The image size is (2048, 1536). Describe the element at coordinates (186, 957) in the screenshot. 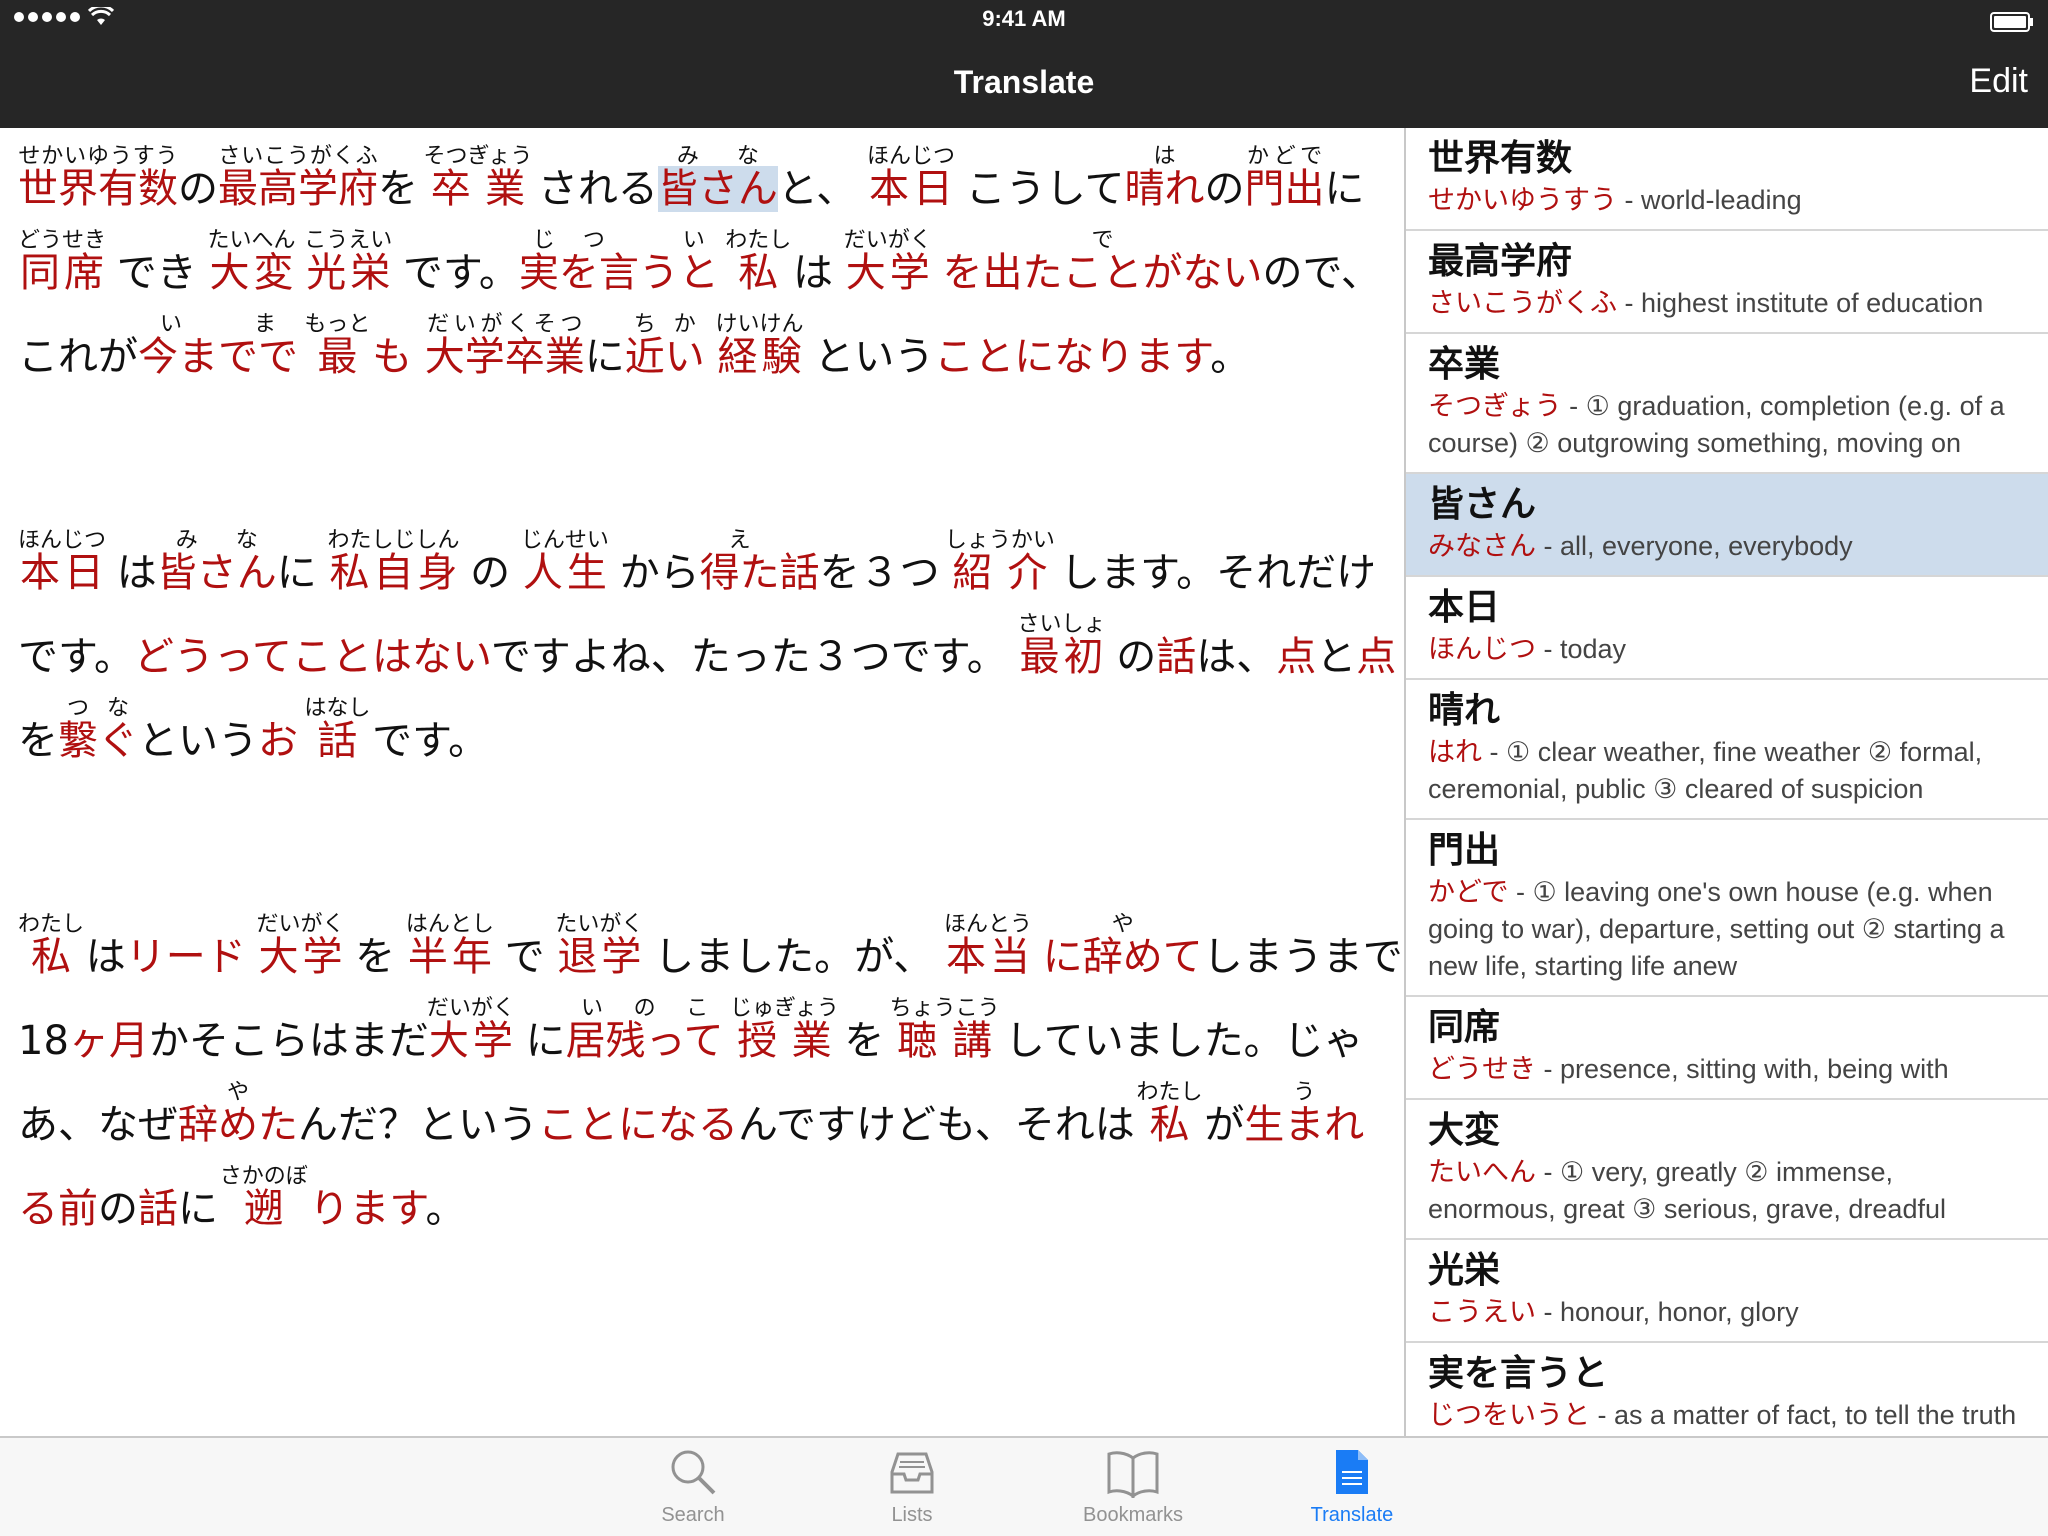

I see `dictionary-word: リード` at that location.